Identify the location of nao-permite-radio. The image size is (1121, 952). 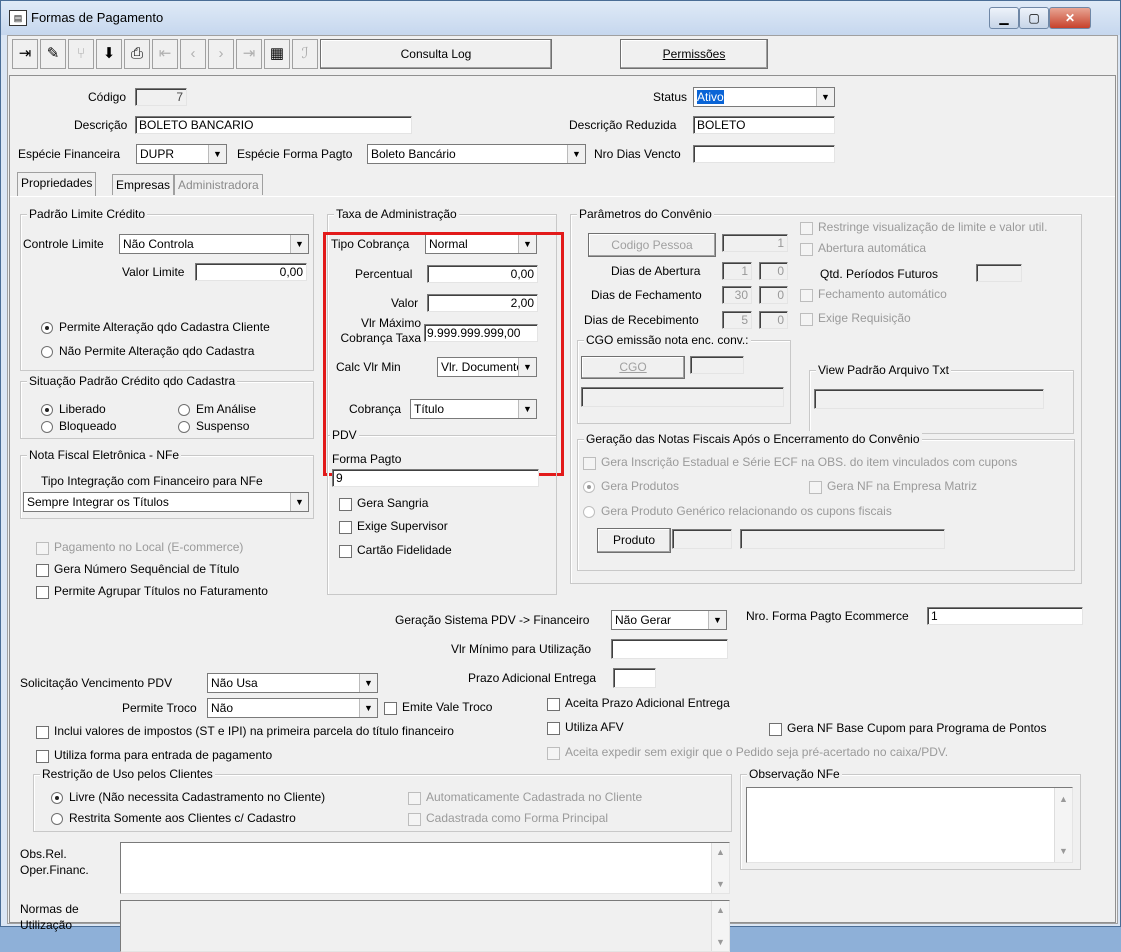
(47, 352).